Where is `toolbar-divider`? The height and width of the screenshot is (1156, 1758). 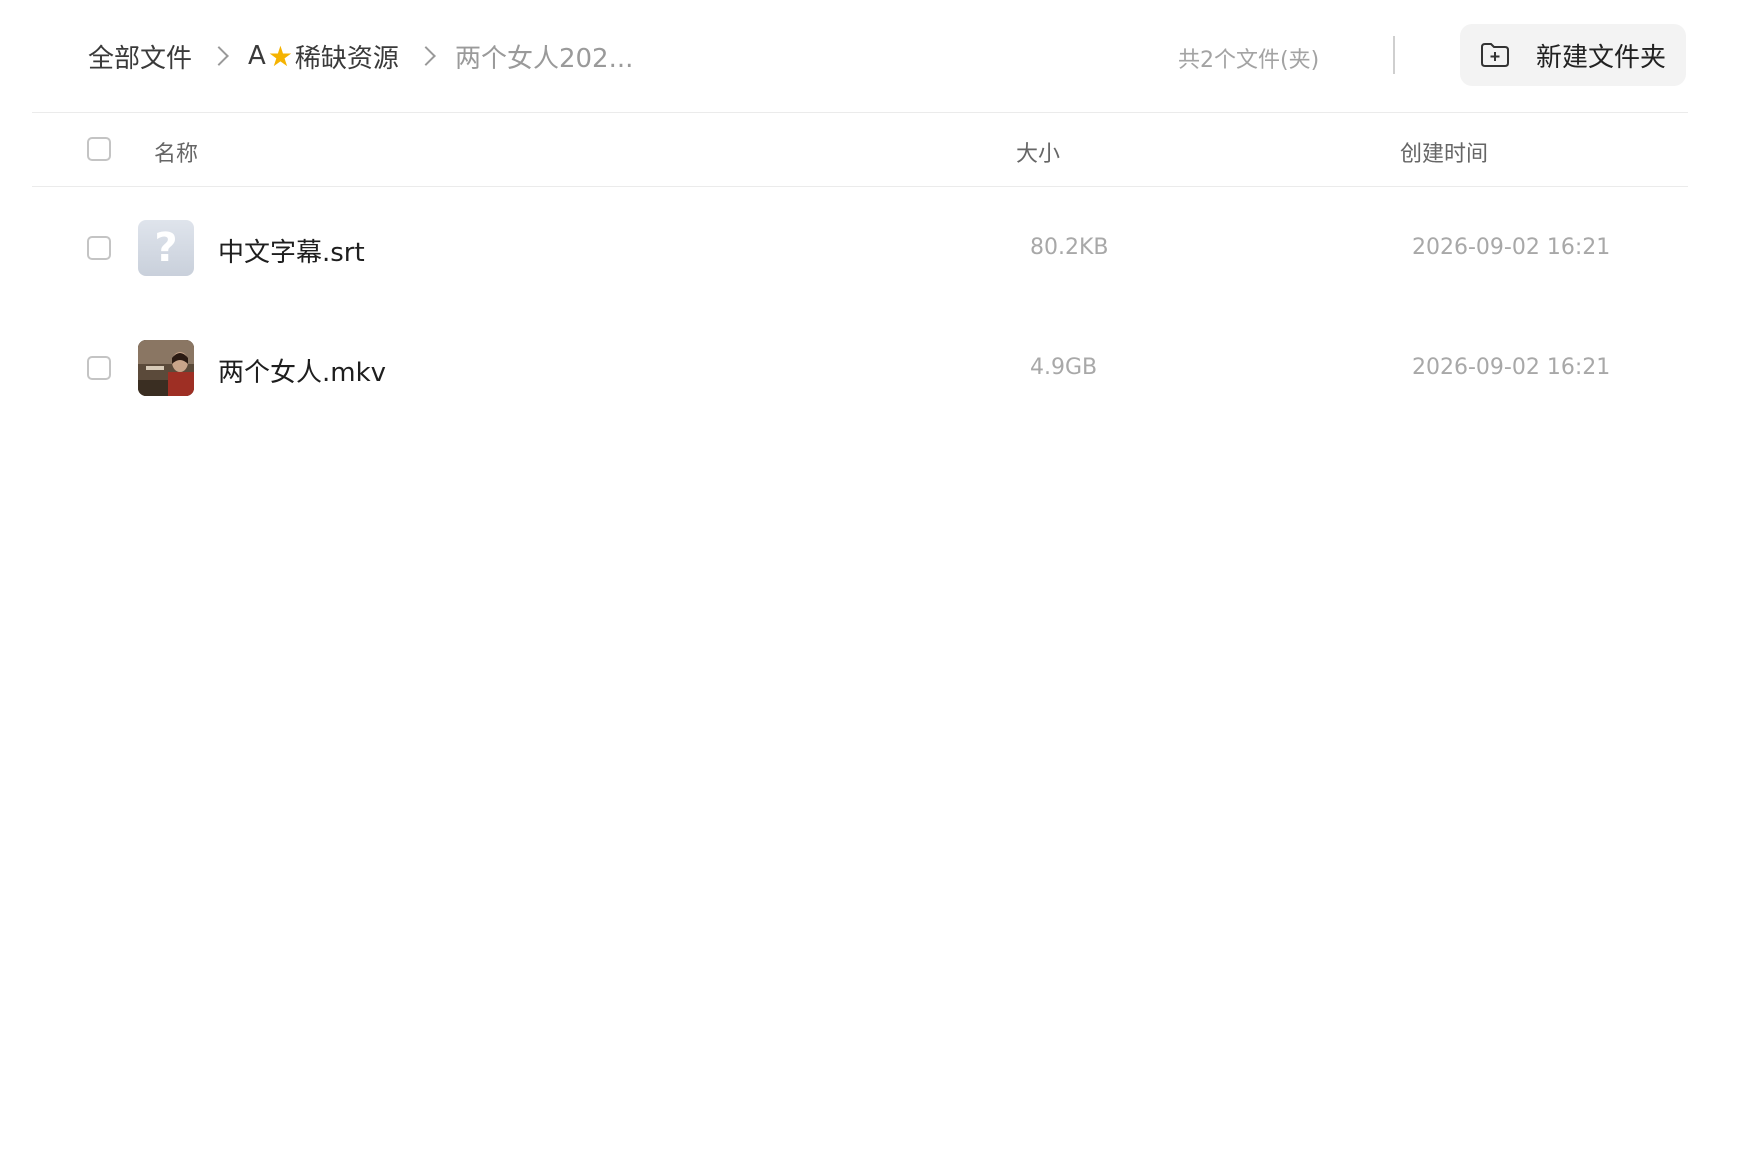
toolbar-divider is located at coordinates (1394, 55).